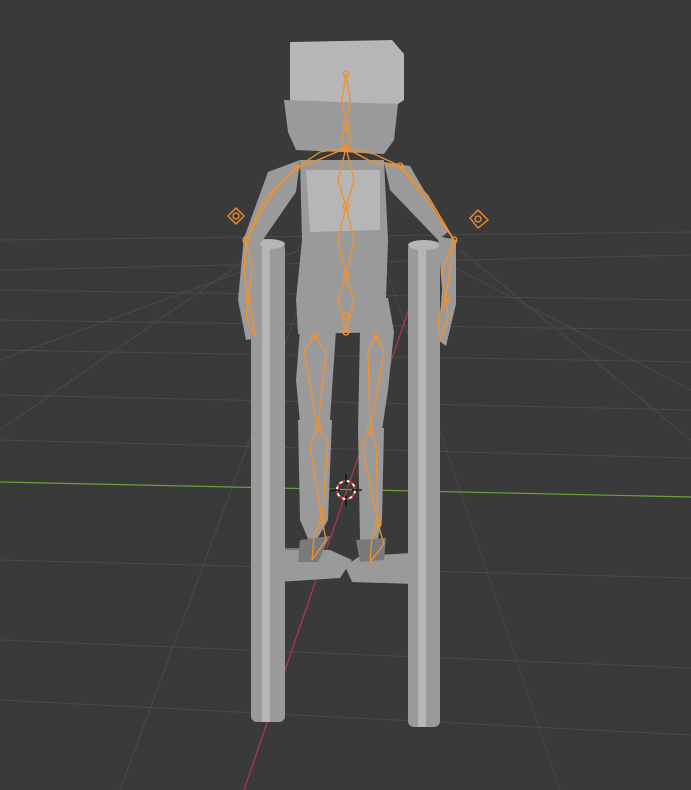  What do you see at coordinates (424, 245) in the screenshot?
I see `right-stilt-pole-top` at bounding box center [424, 245].